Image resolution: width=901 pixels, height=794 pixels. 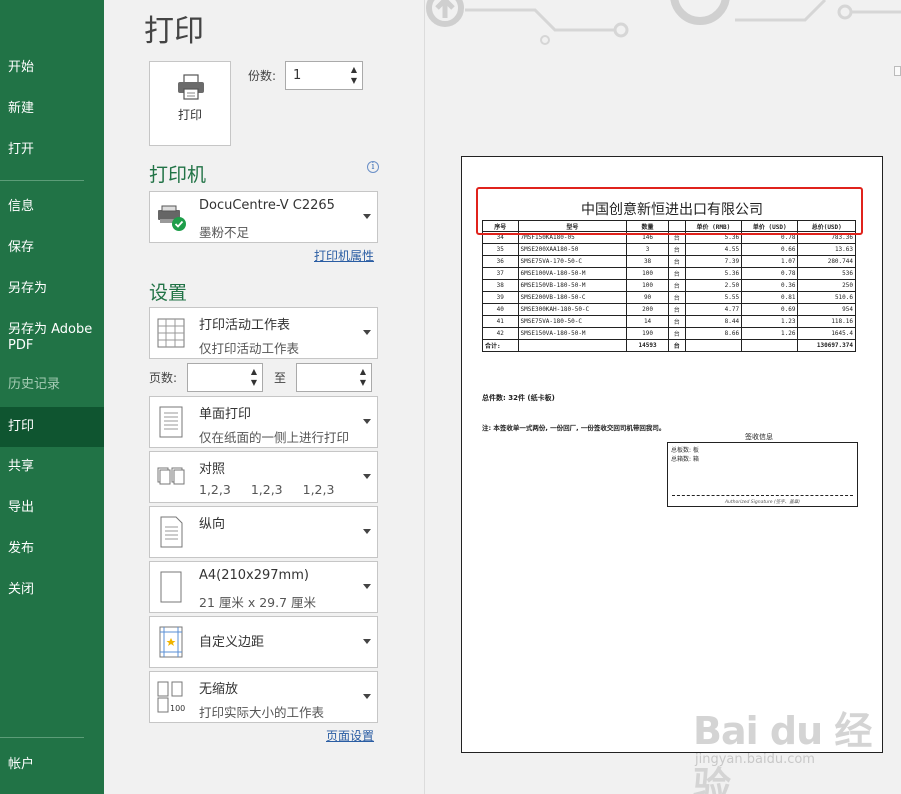 What do you see at coordinates (171, 476) in the screenshot?
I see `collate-icon` at bounding box center [171, 476].